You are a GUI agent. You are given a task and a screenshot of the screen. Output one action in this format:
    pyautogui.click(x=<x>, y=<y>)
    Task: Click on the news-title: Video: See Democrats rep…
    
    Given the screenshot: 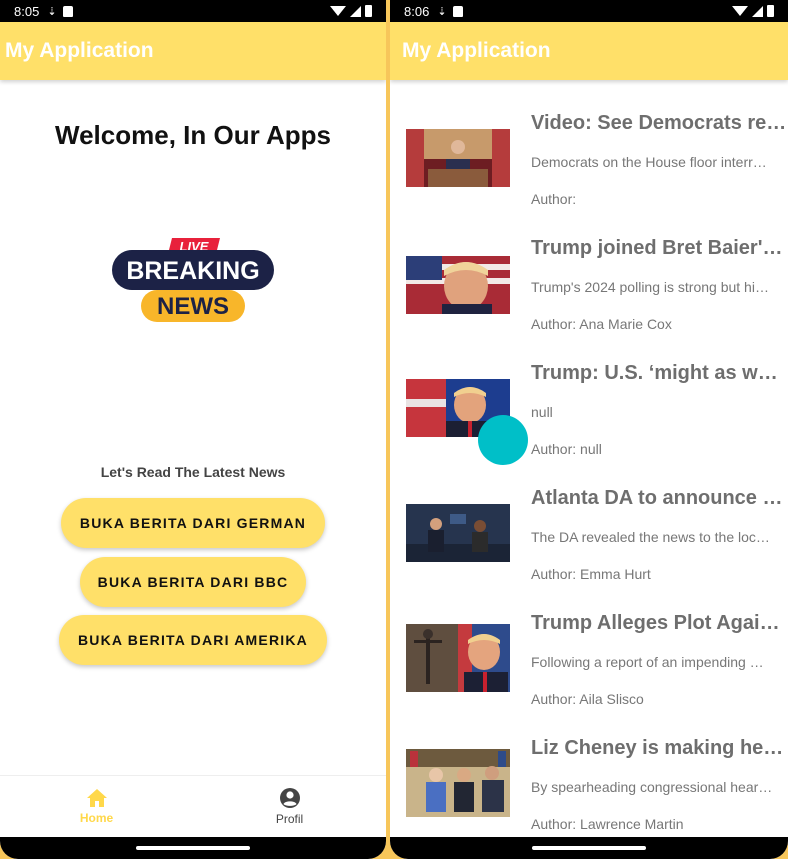 What is the action you would take?
    pyautogui.click(x=659, y=123)
    